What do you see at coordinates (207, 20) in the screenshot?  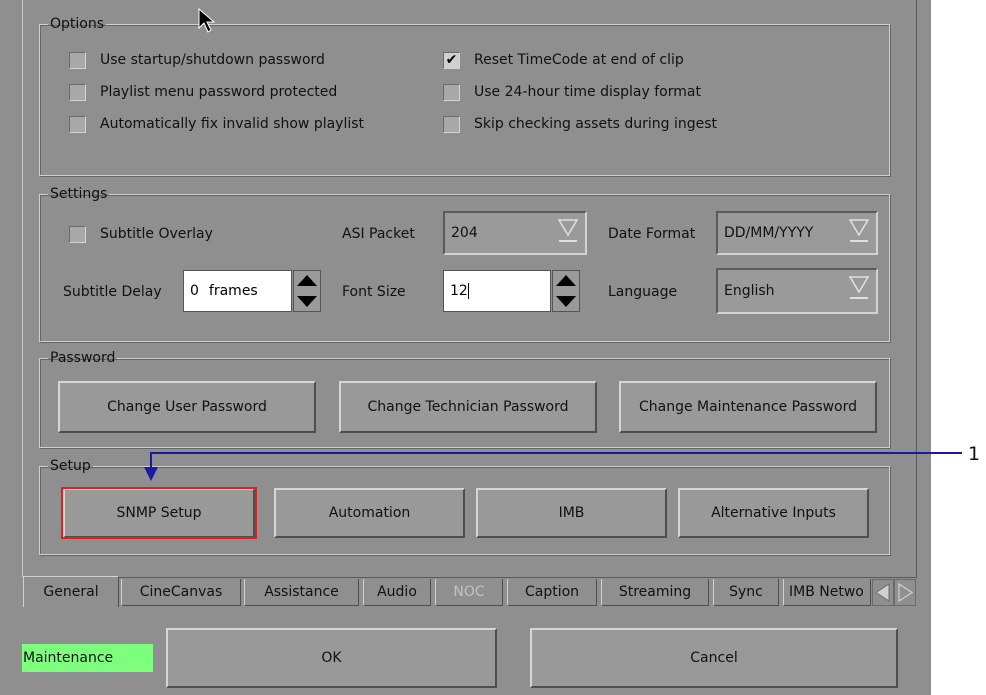 I see `mouse-pointer-icon` at bounding box center [207, 20].